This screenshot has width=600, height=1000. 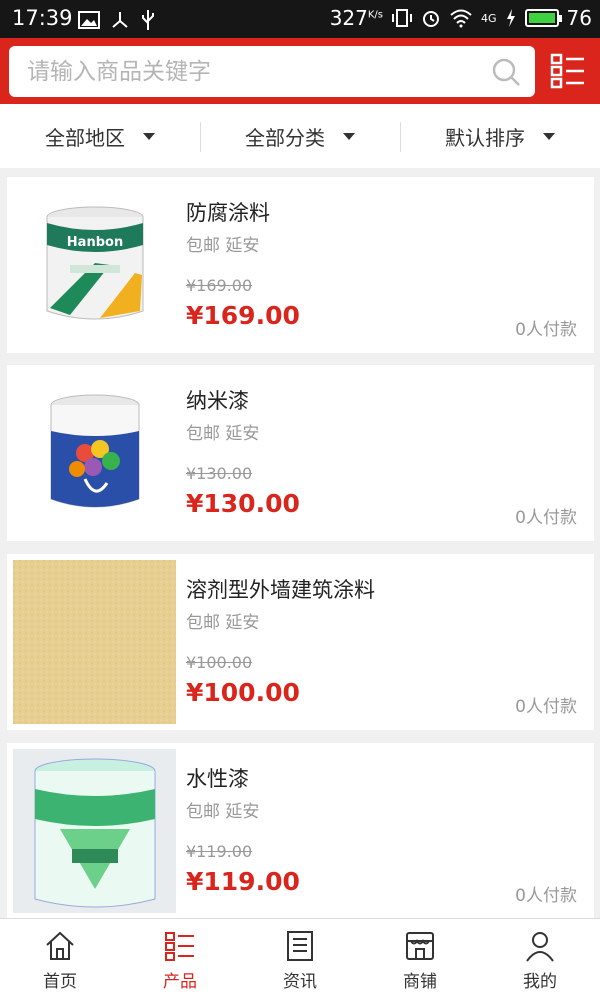 What do you see at coordinates (243, 503) in the screenshot?
I see `current-price: ¥130.00` at bounding box center [243, 503].